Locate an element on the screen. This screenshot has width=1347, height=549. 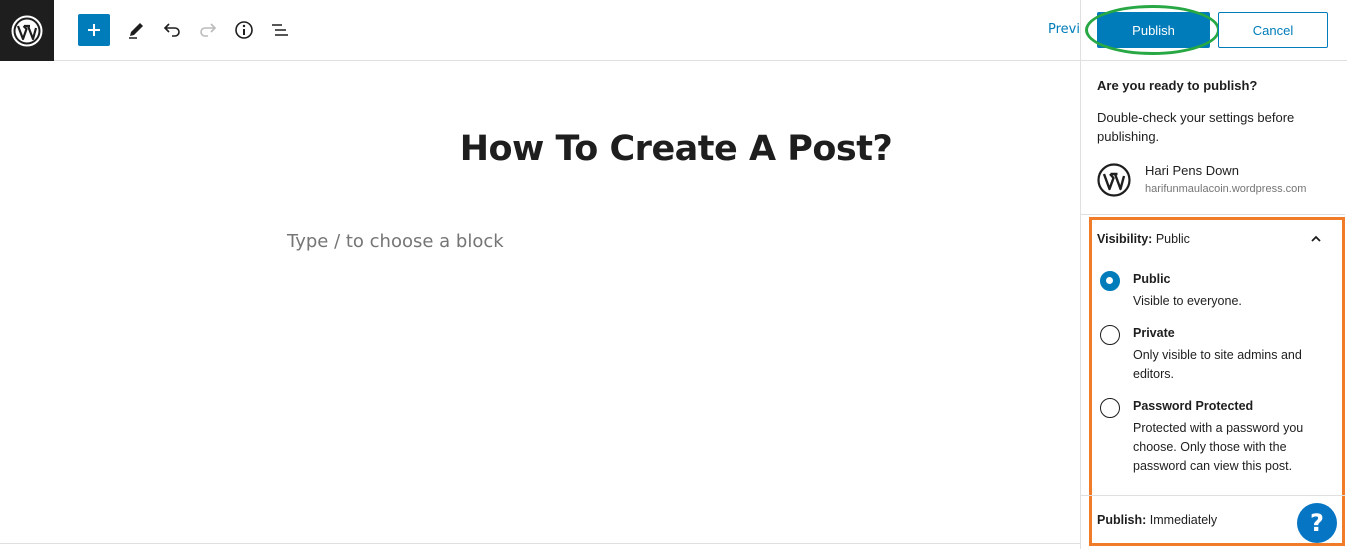
preview-link: Previe is located at coordinates (1064, 29).